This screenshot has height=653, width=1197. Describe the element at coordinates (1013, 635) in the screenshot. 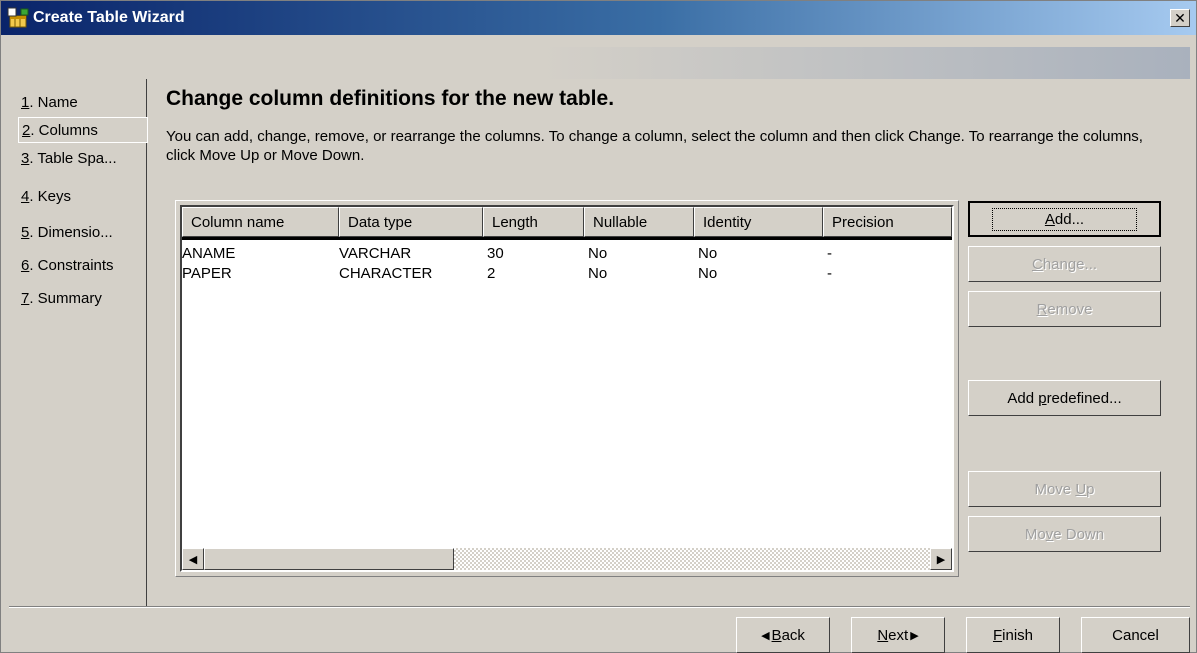

I see `finish-button: Finish` at that location.